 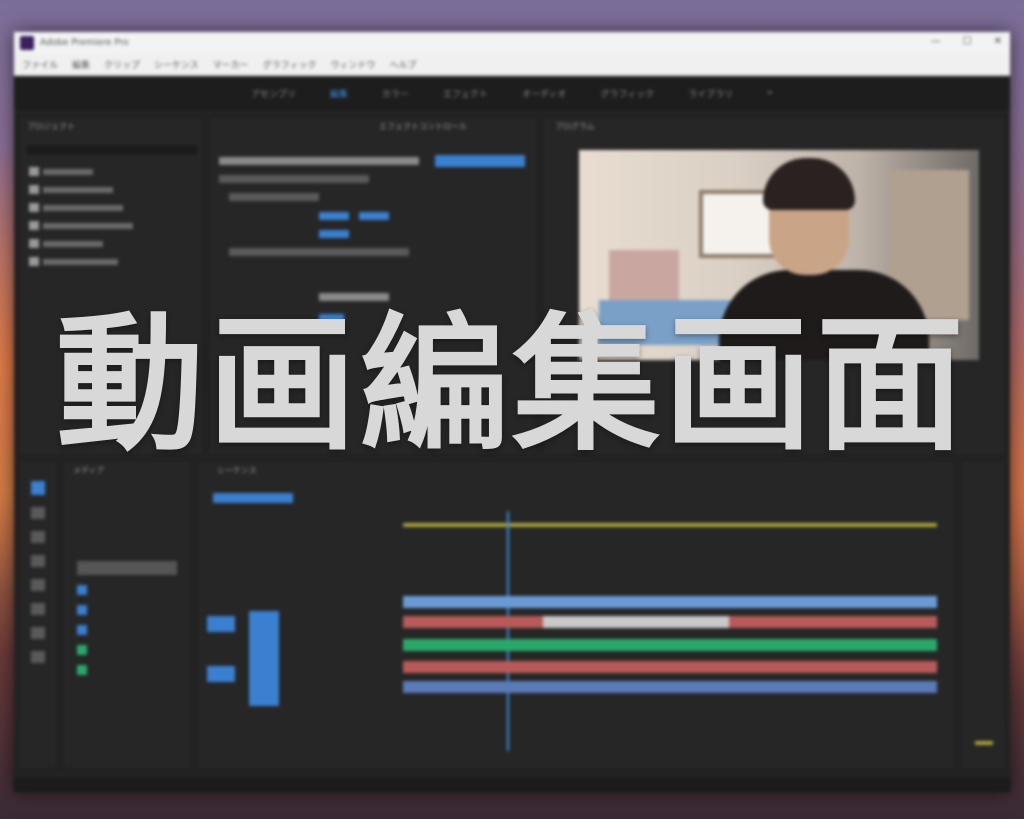 I want to click on pen-tool-icon, so click(x=38, y=609).